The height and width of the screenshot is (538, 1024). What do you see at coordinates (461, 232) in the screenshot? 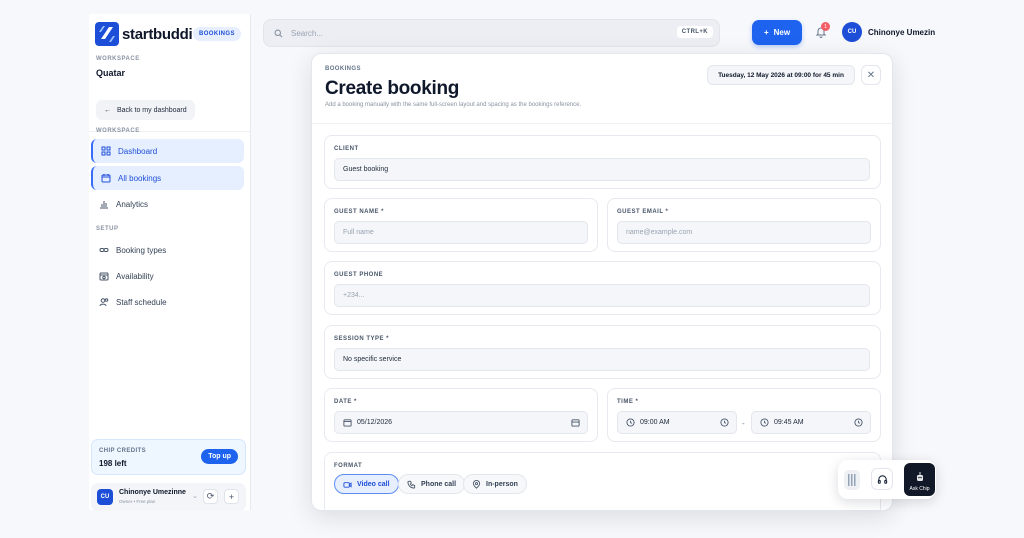
I see `guest-name-field: Full name` at bounding box center [461, 232].